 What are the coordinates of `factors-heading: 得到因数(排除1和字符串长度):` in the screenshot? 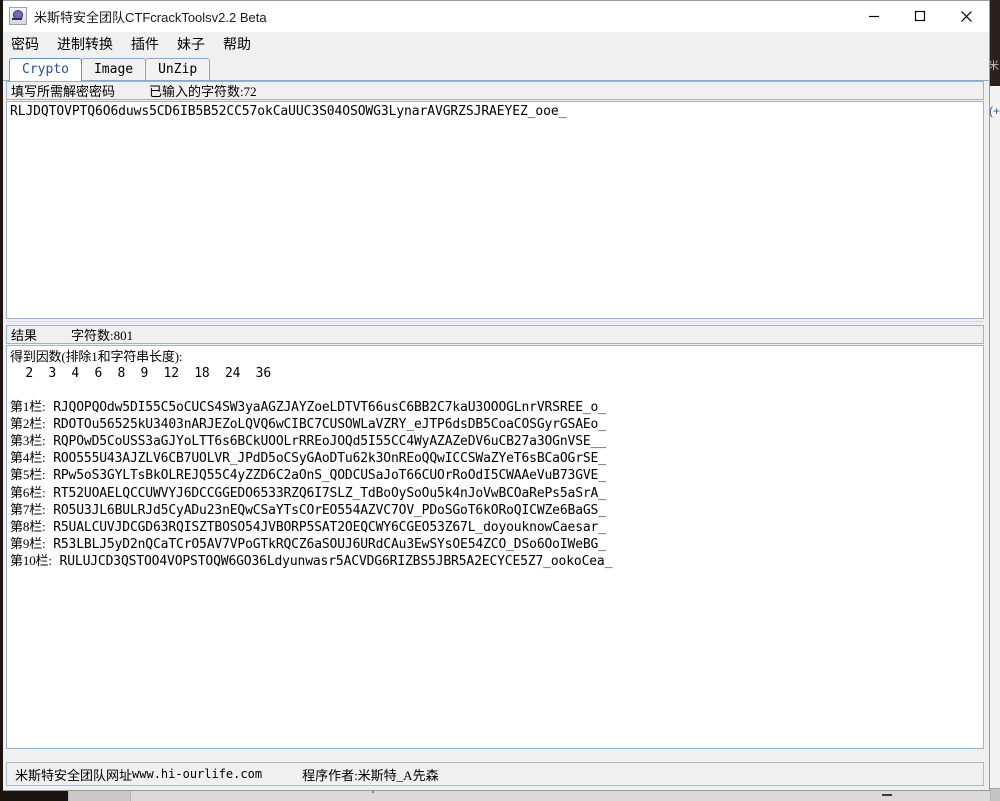 It's located at (96, 356).